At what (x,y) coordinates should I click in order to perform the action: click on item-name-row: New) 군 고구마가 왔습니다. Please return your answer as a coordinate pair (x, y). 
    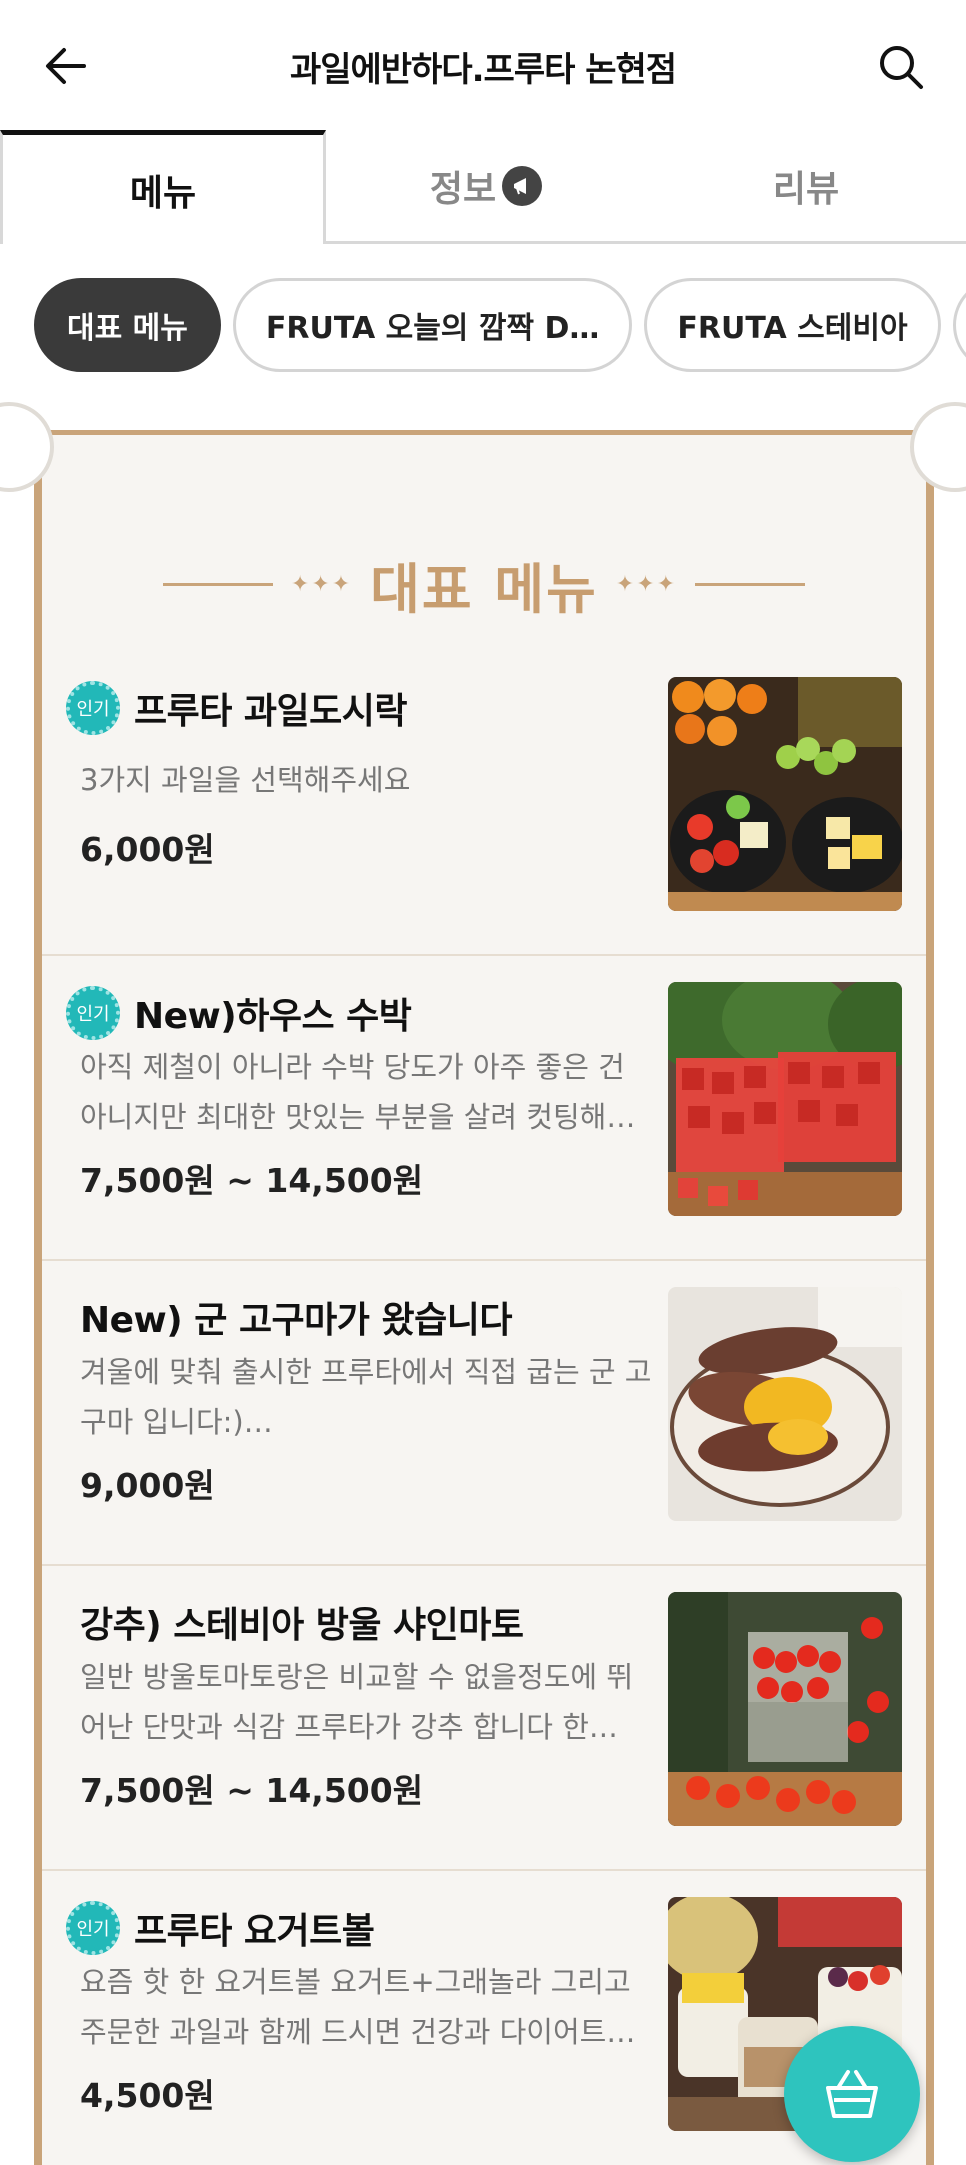
    Looking at the image, I should click on (289, 1317).